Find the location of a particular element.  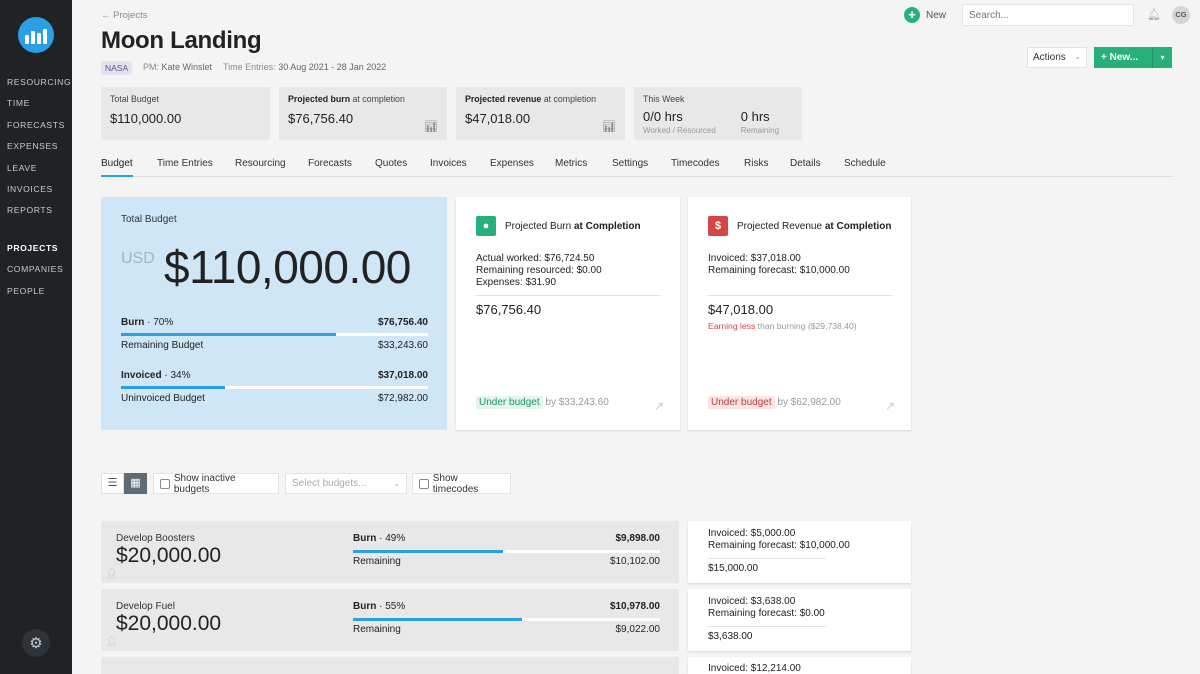

tab-timecodes: Timecodes is located at coordinates (695, 167).